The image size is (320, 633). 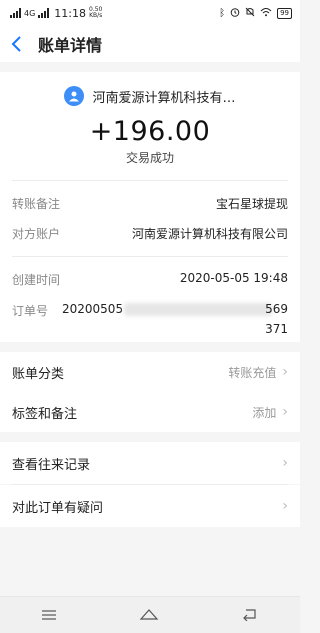 What do you see at coordinates (150, 203) in the screenshot?
I see `detail-row-remark: 转账备注 宝石星球提现` at bounding box center [150, 203].